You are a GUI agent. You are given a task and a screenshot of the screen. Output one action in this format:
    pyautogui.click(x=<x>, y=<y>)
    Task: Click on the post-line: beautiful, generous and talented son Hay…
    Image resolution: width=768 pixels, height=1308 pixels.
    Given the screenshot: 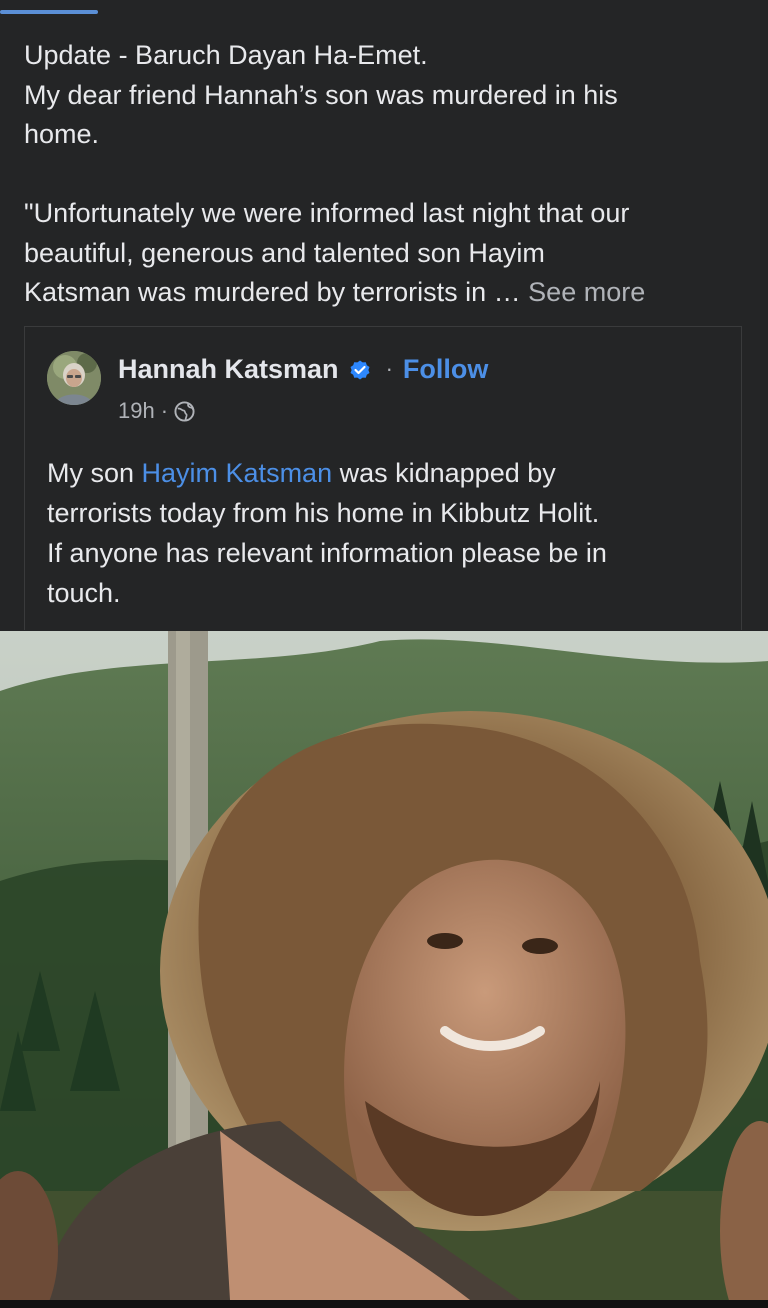 What is the action you would take?
    pyautogui.click(x=284, y=252)
    